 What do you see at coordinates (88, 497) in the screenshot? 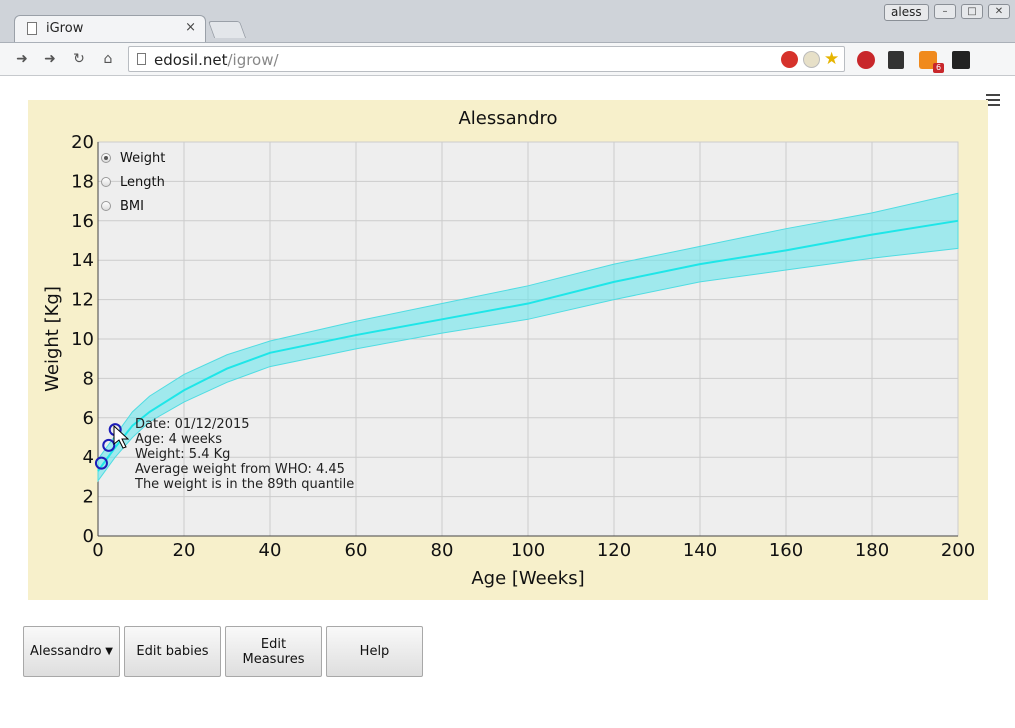
I see `y-tick-label: 2` at bounding box center [88, 497].